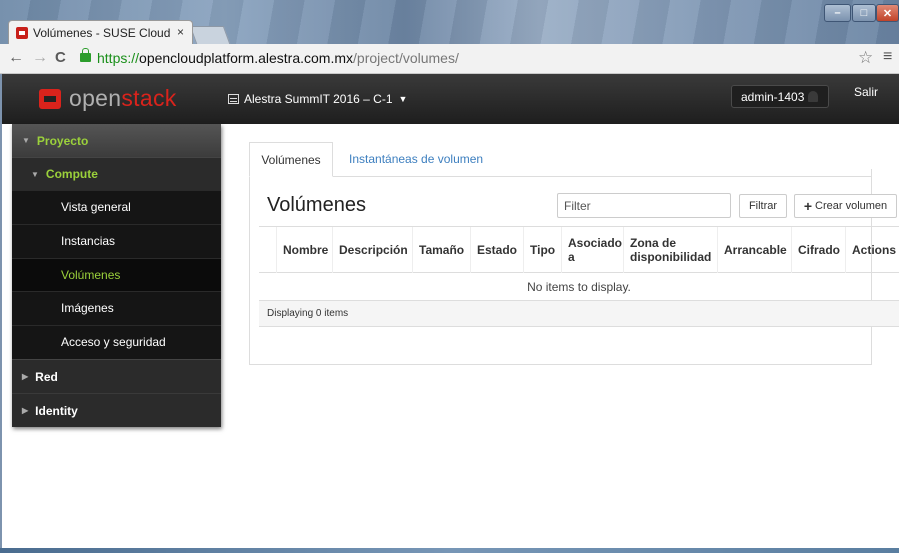  What do you see at coordinates (372, 250) in the screenshot?
I see `column-descripcion: Descripción` at bounding box center [372, 250].